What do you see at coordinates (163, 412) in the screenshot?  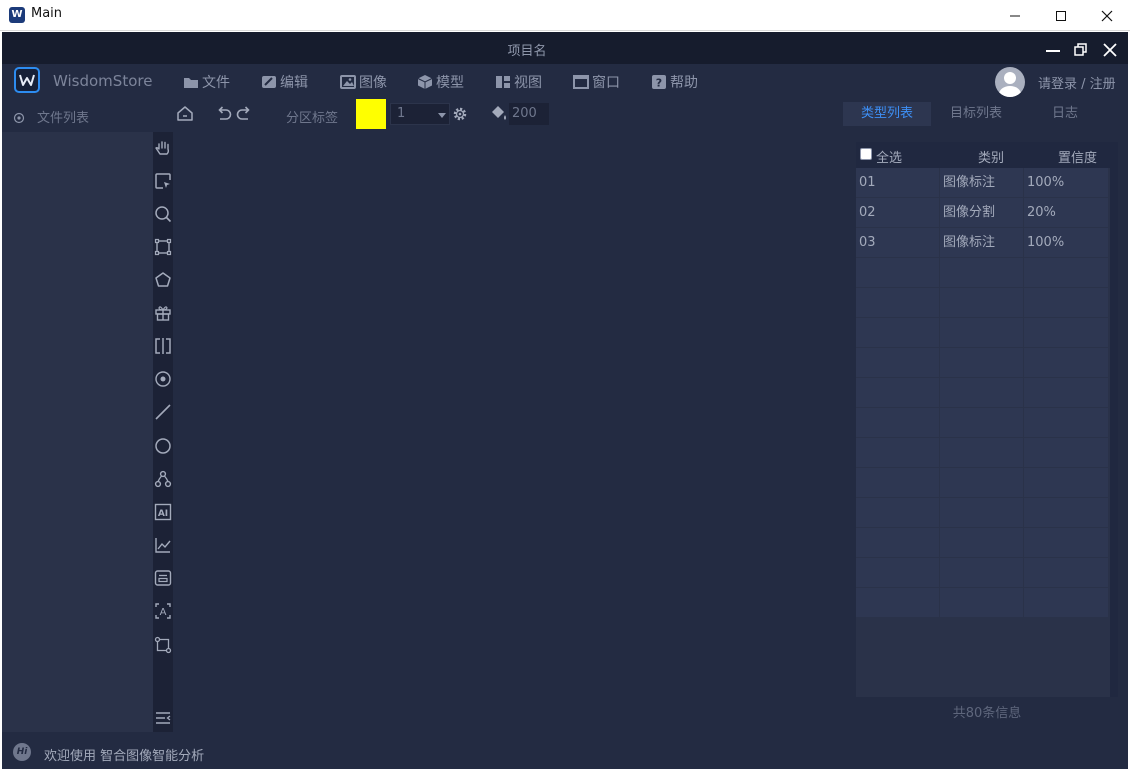 I see `line-tool` at bounding box center [163, 412].